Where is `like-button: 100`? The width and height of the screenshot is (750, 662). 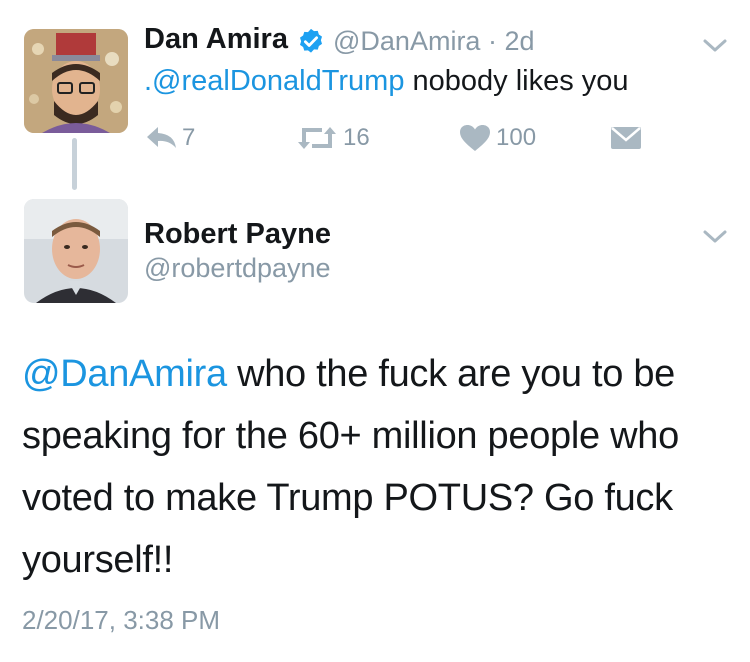 like-button: 100 is located at coordinates (497, 138).